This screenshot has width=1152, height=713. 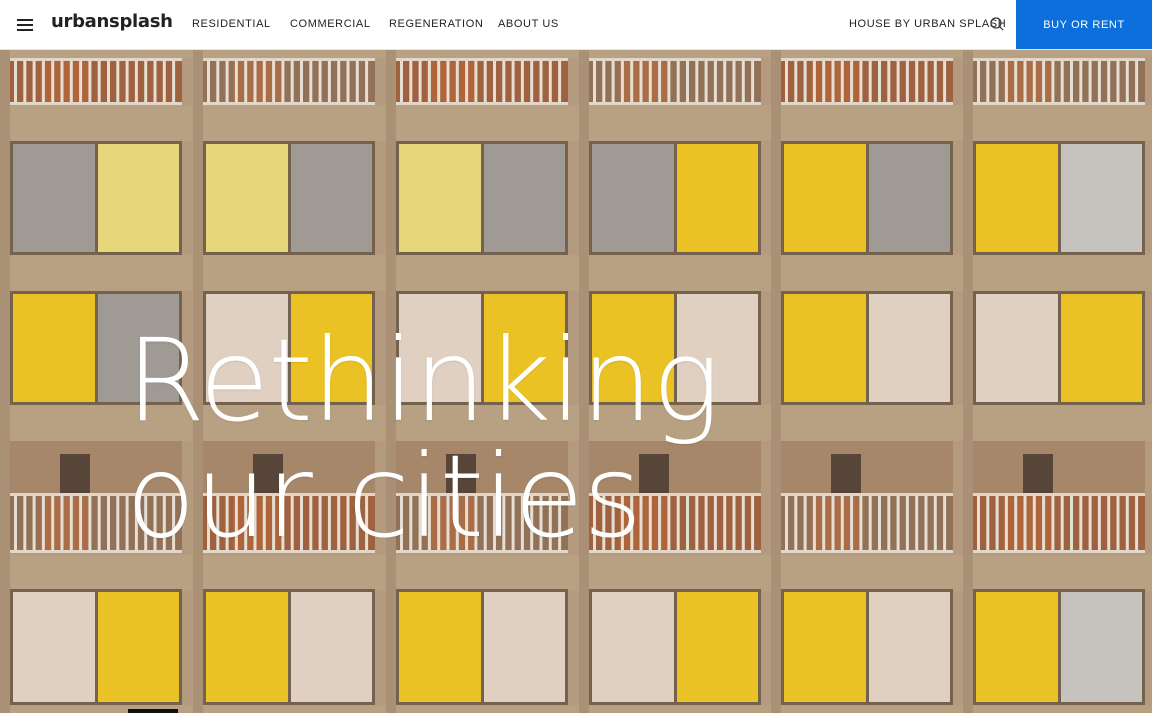 I want to click on nav-residential: RESIDENTIAL, so click(x=231, y=24).